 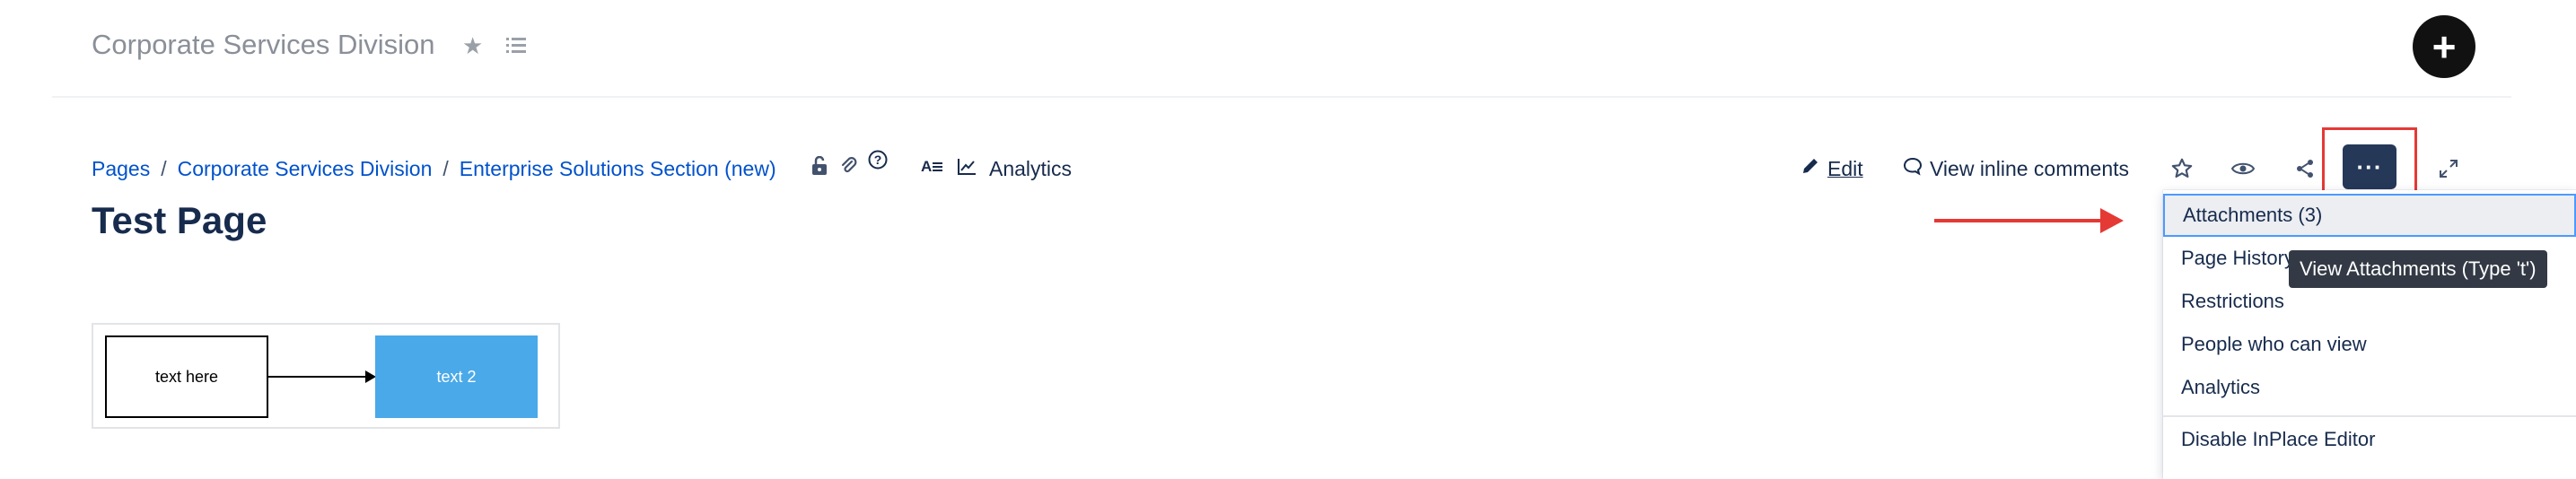 I want to click on edit-button: Edit, so click(x=1832, y=168).